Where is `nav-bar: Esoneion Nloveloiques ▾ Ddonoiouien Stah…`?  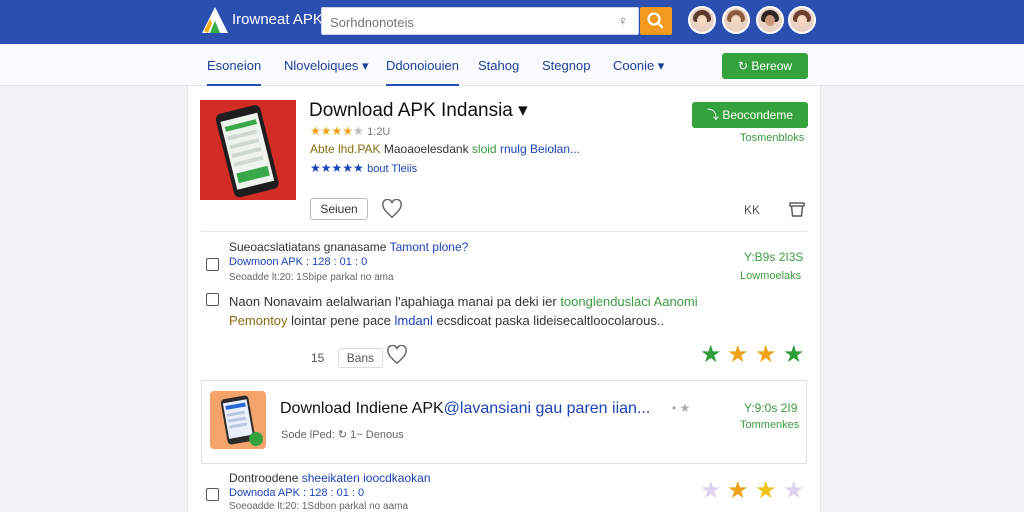 nav-bar: Esoneion Nloveloiques ▾ Ddonoiouien Stah… is located at coordinates (512, 65).